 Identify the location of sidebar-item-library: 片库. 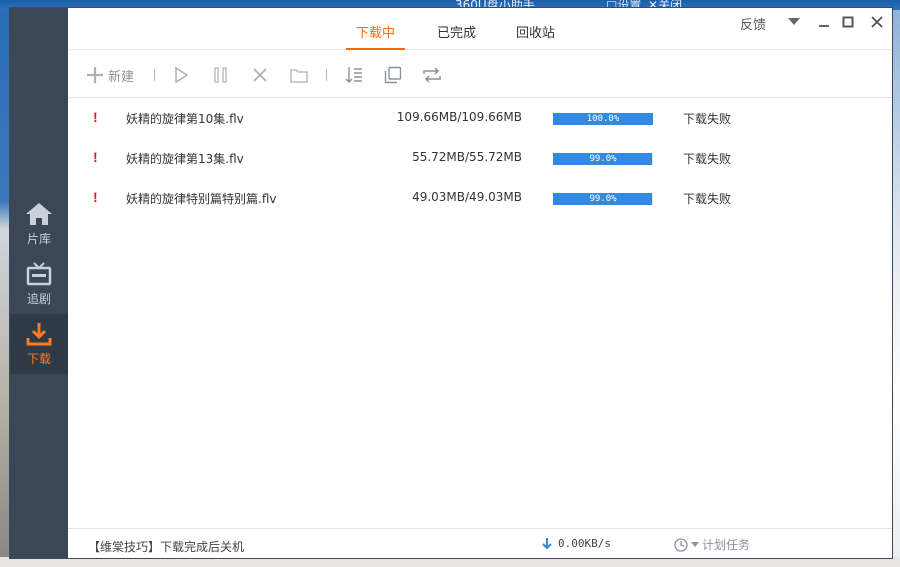
(39, 224).